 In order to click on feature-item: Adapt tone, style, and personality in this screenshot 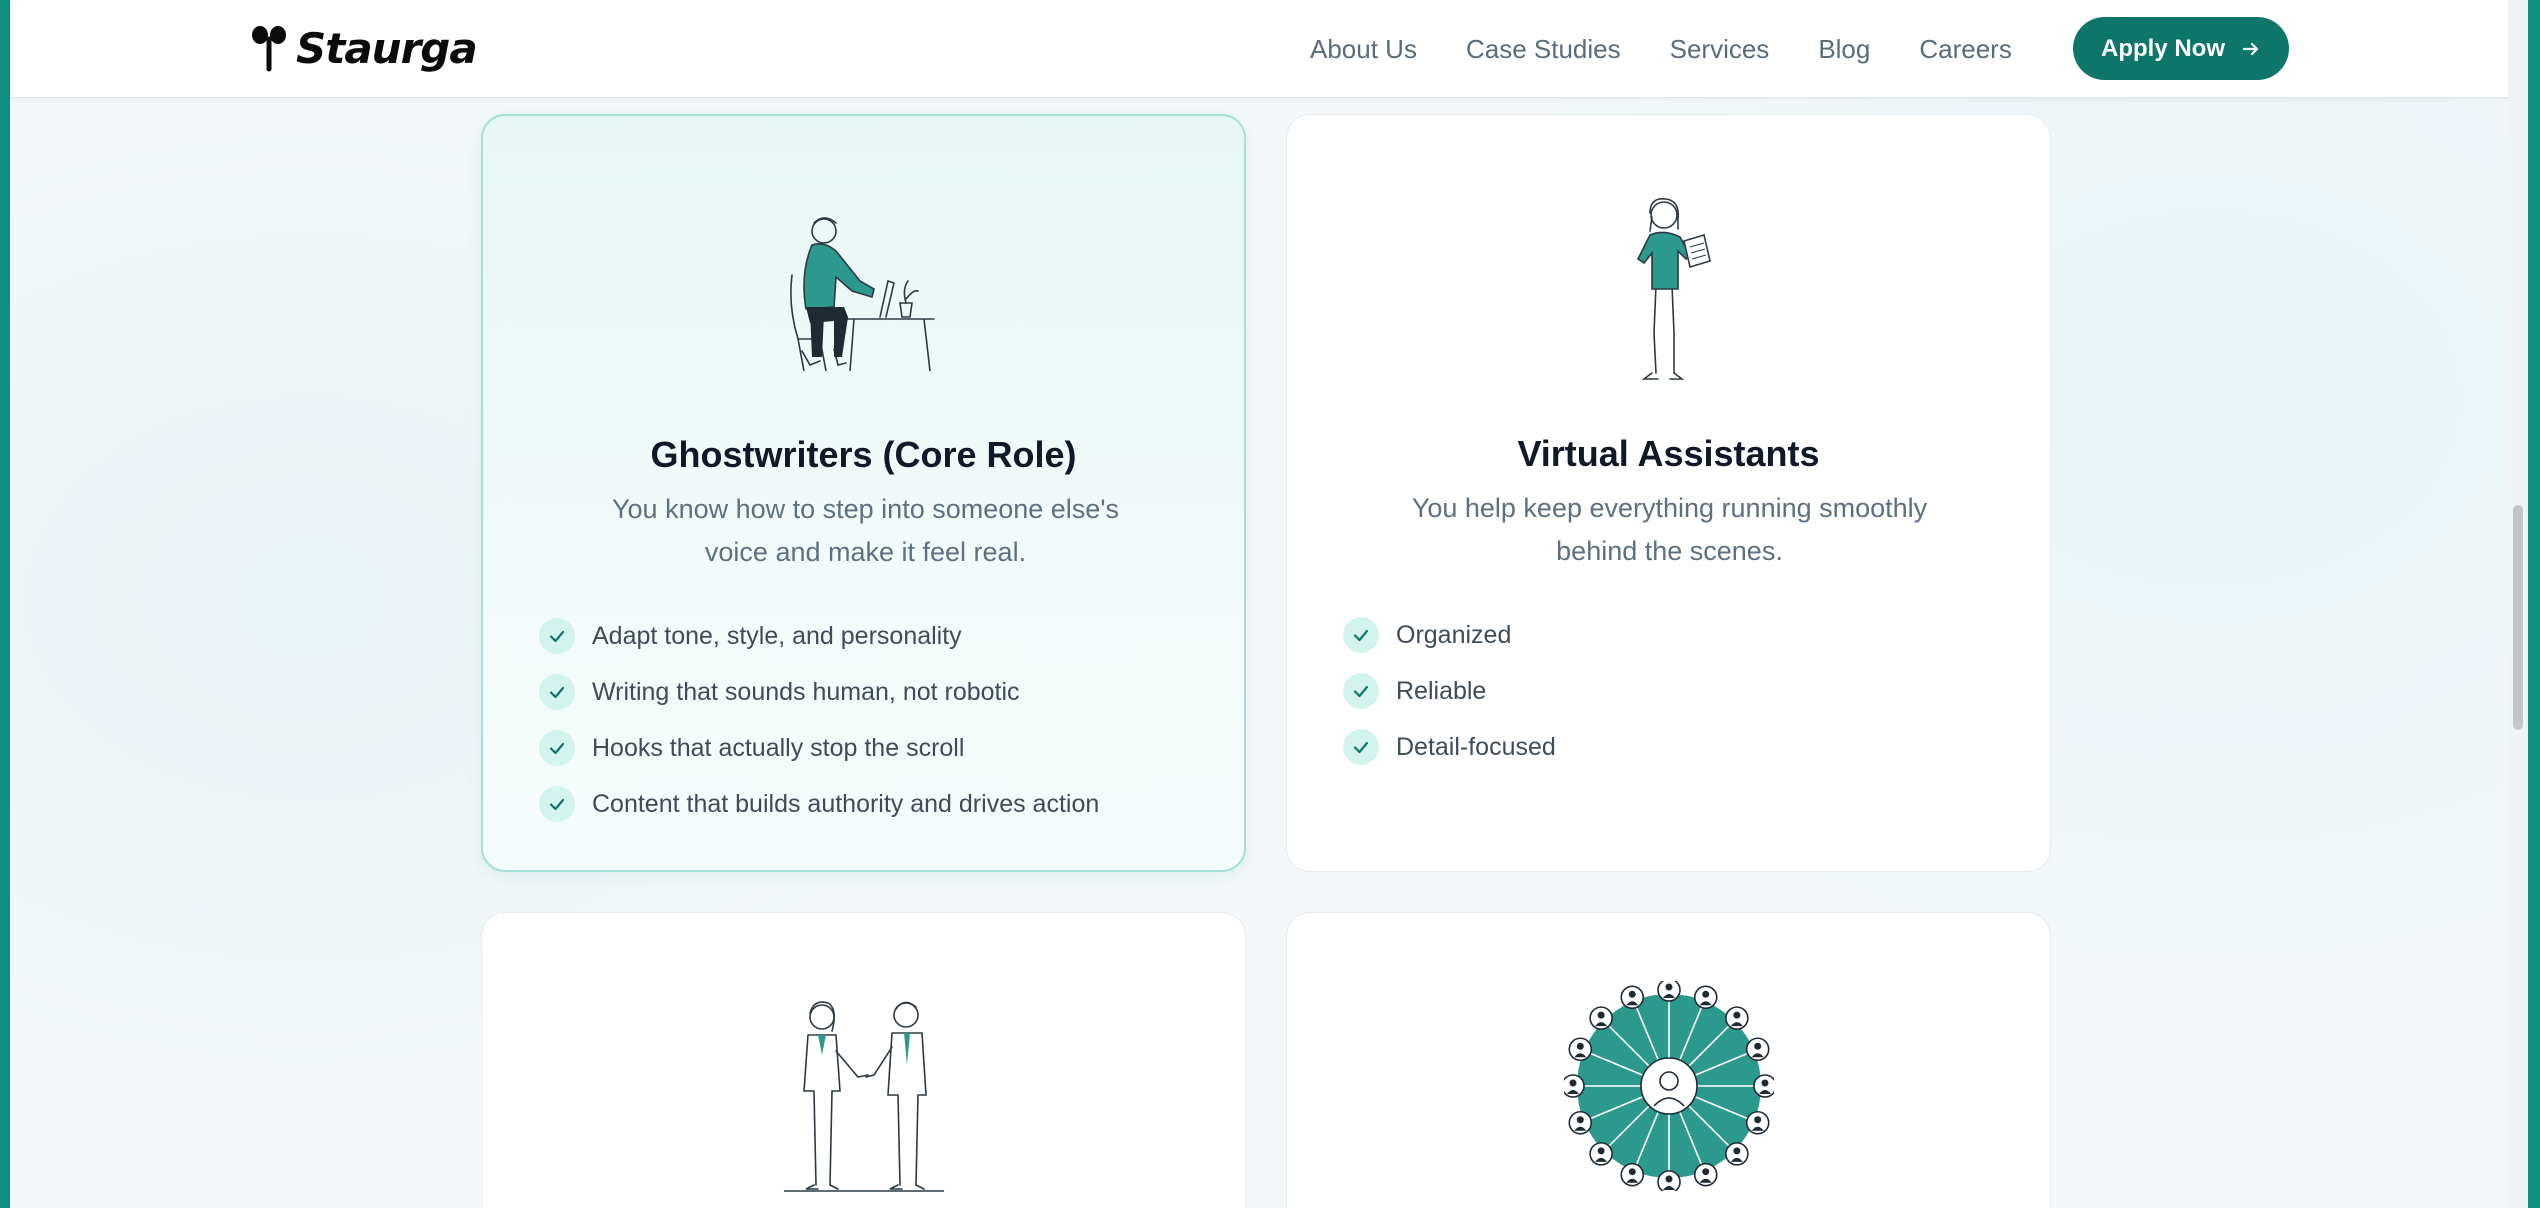, I will do `click(819, 636)`.